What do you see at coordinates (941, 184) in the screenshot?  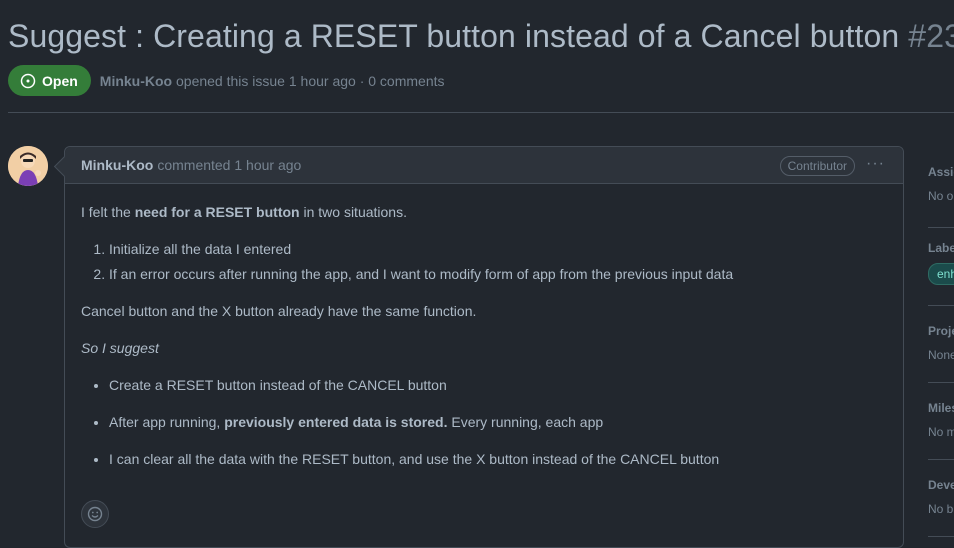 I see `sidebar-assignees: Assig No o` at bounding box center [941, 184].